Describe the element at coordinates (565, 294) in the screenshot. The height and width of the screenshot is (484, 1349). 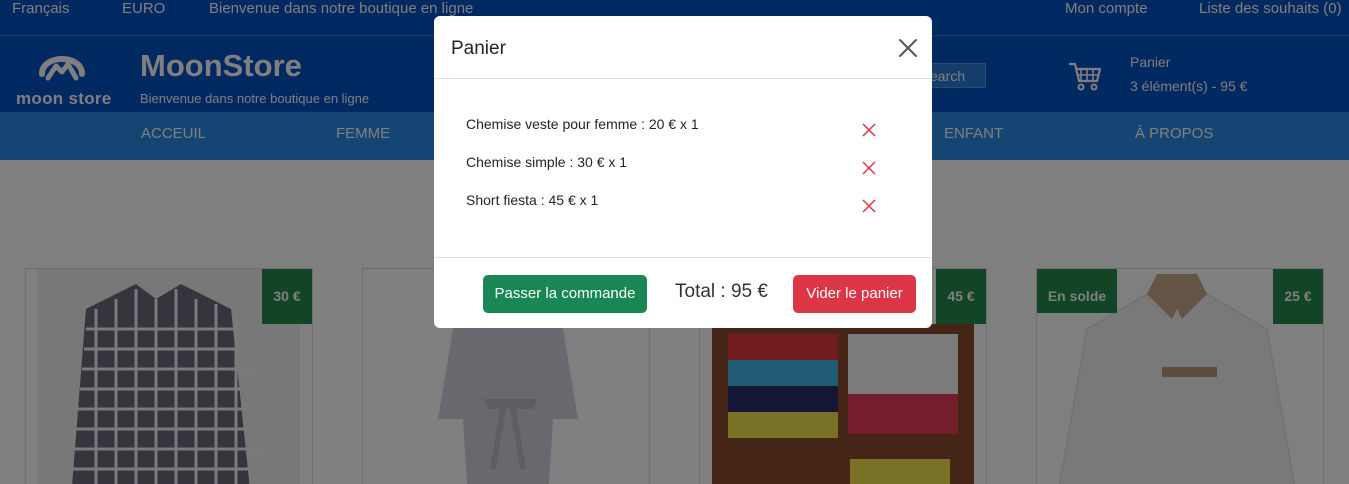
I see `checkout-button: Passer la commande` at that location.